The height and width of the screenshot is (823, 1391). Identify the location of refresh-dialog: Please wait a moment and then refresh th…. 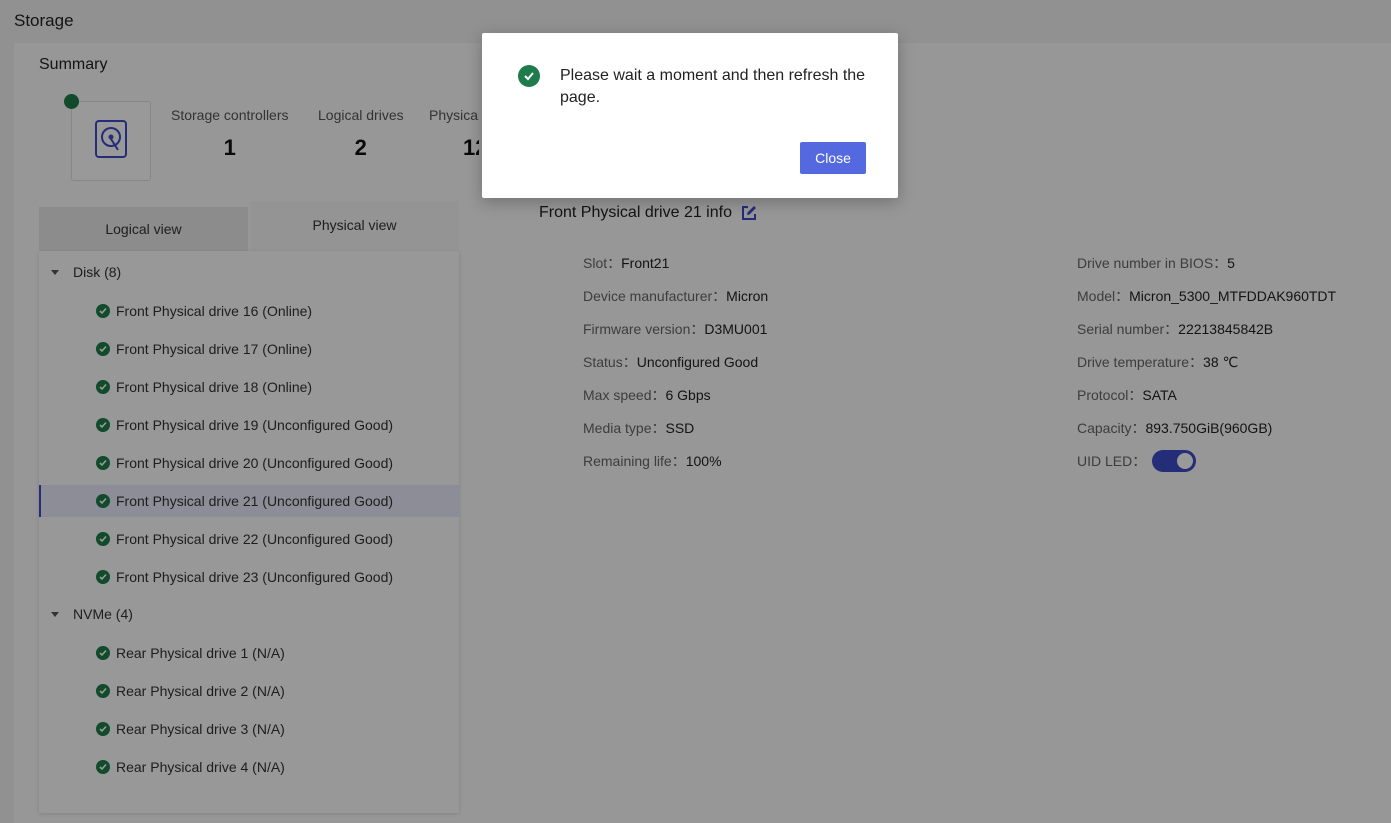
(690, 115).